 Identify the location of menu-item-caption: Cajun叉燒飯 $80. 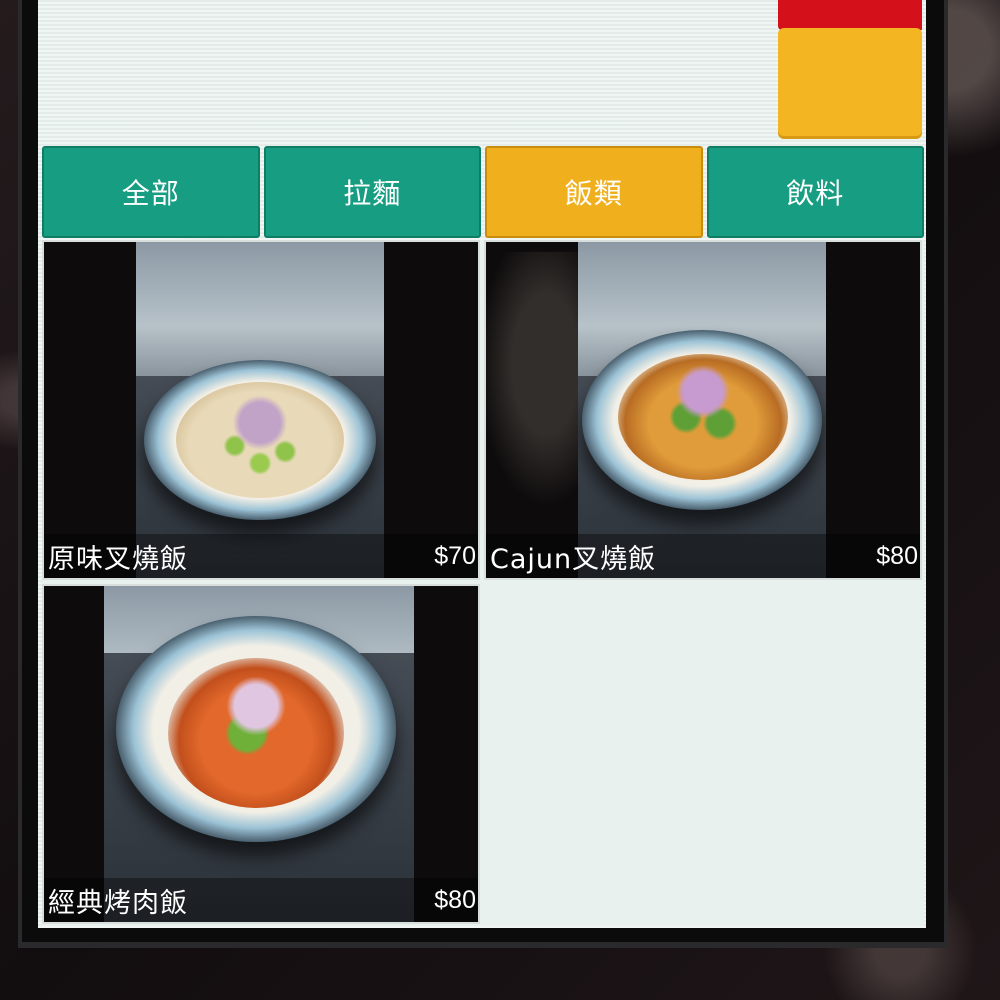
(703, 556).